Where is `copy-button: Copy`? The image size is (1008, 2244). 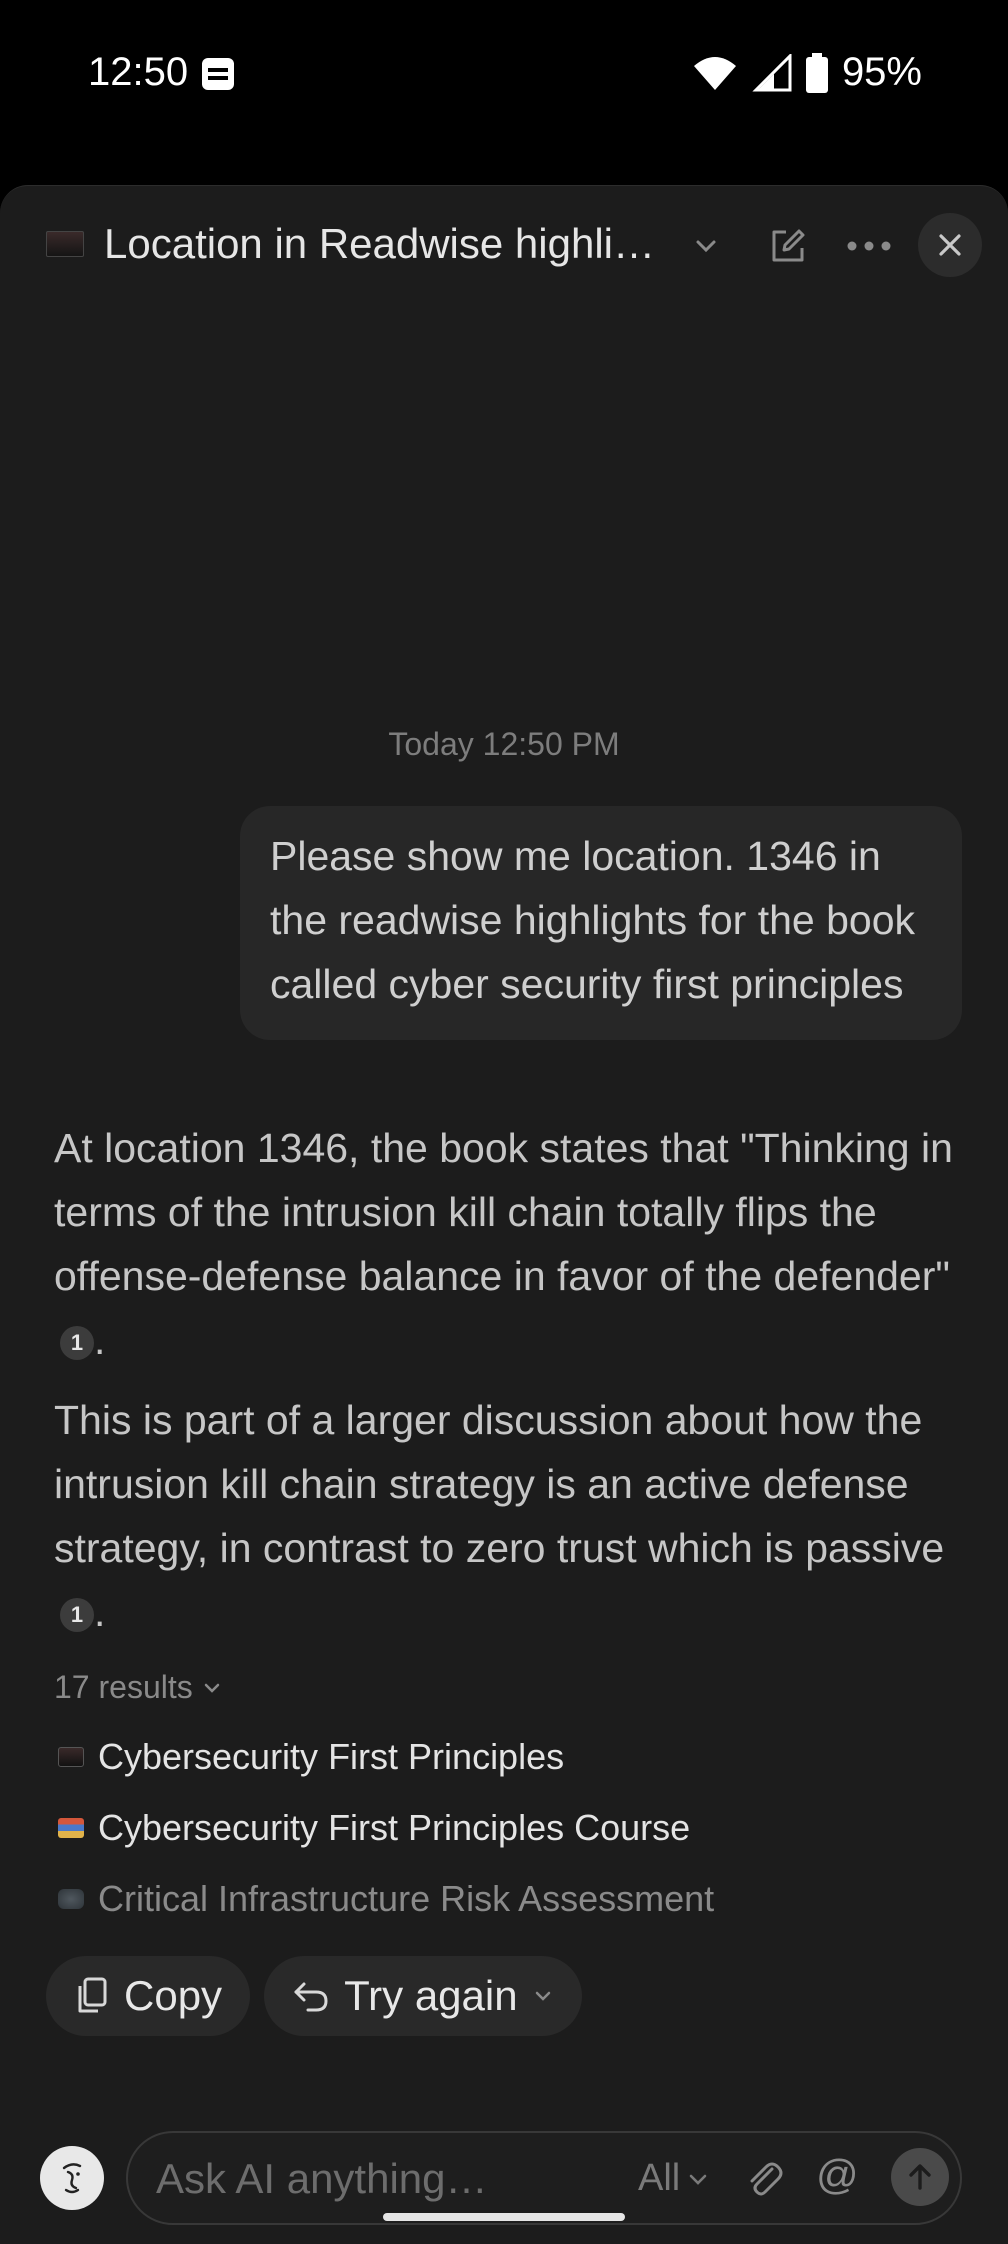 copy-button: Copy is located at coordinates (148, 1996).